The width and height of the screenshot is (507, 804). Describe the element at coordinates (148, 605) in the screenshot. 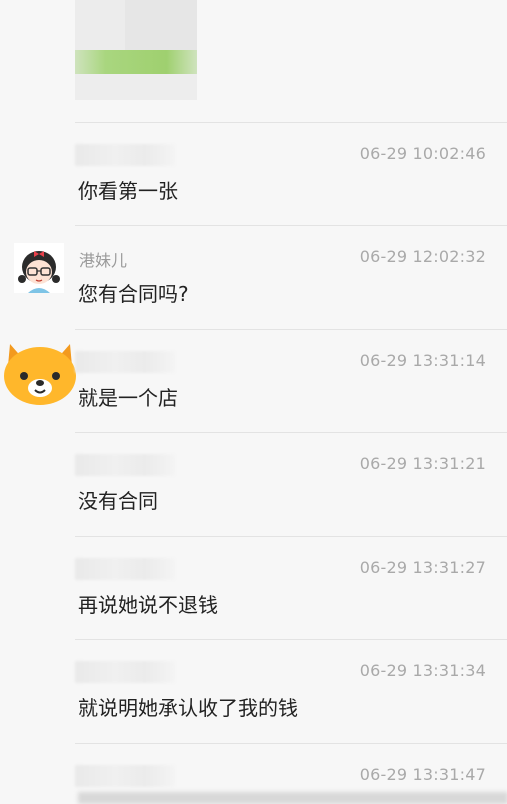

I see `message-text: 再说她说不退钱` at that location.